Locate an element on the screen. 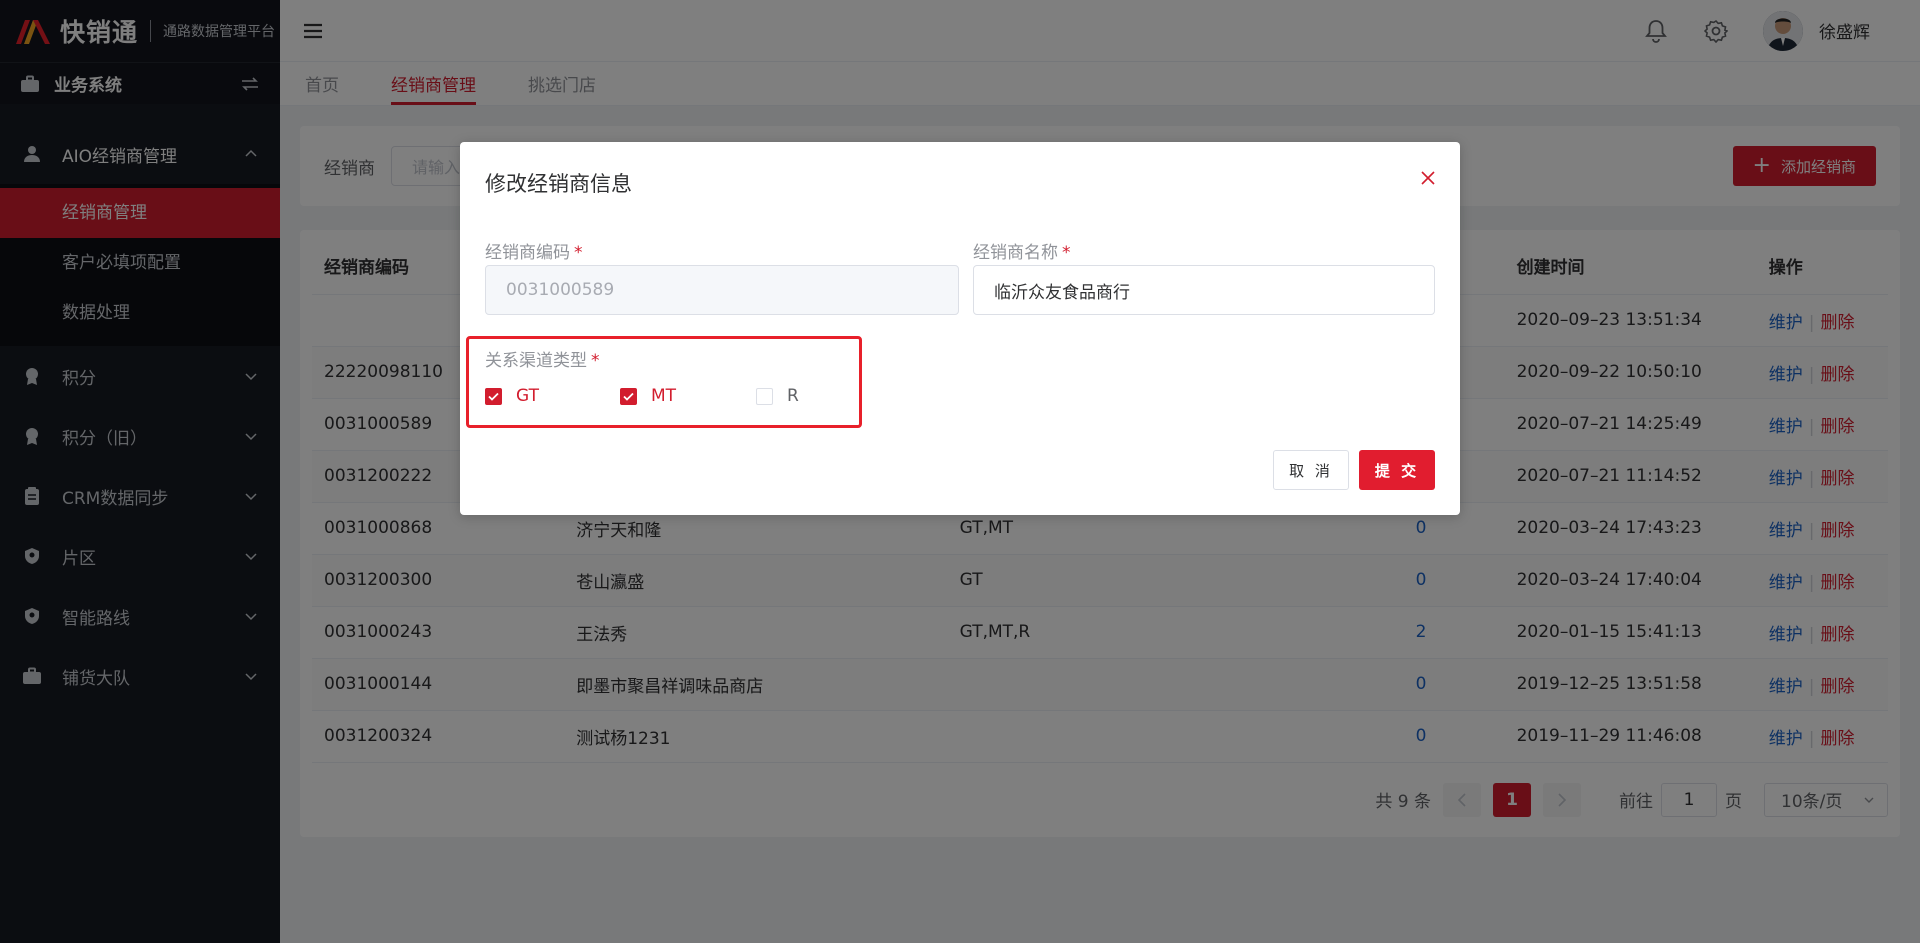 The width and height of the screenshot is (1920, 943). dealer-code-label-text: 经销商编码 is located at coordinates (527, 253).